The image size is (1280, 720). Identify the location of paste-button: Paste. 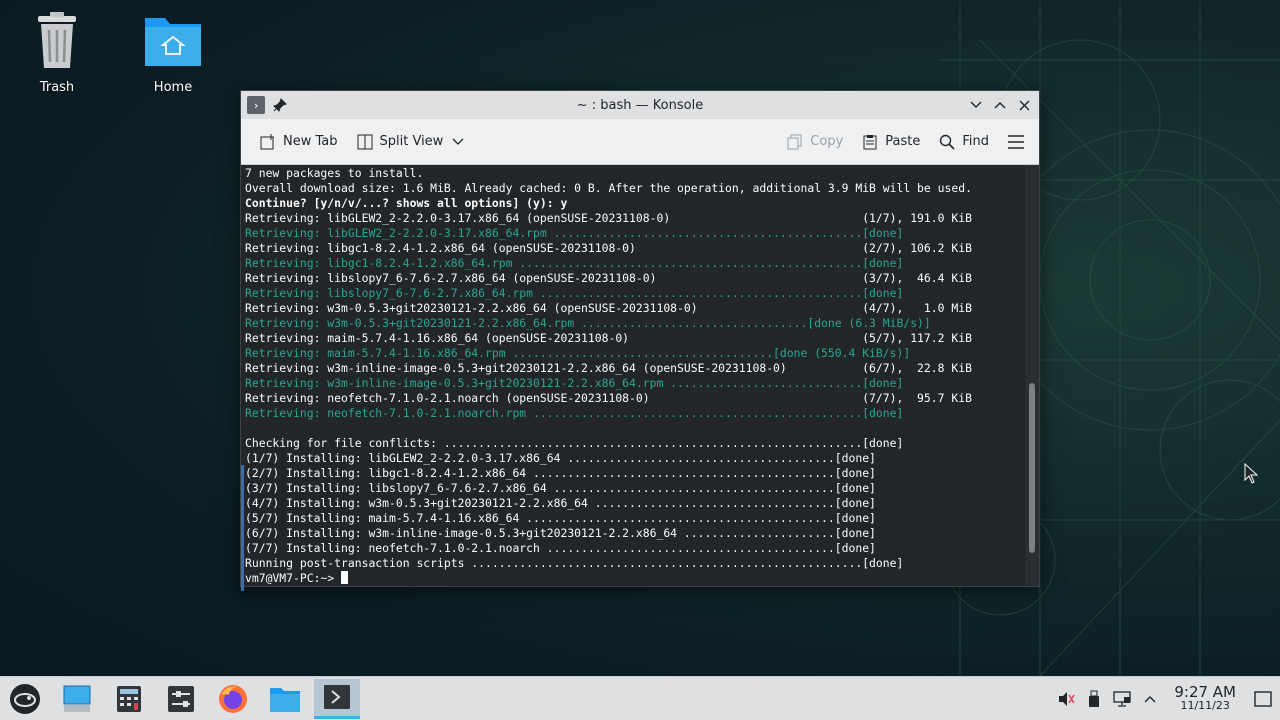
(890, 142).